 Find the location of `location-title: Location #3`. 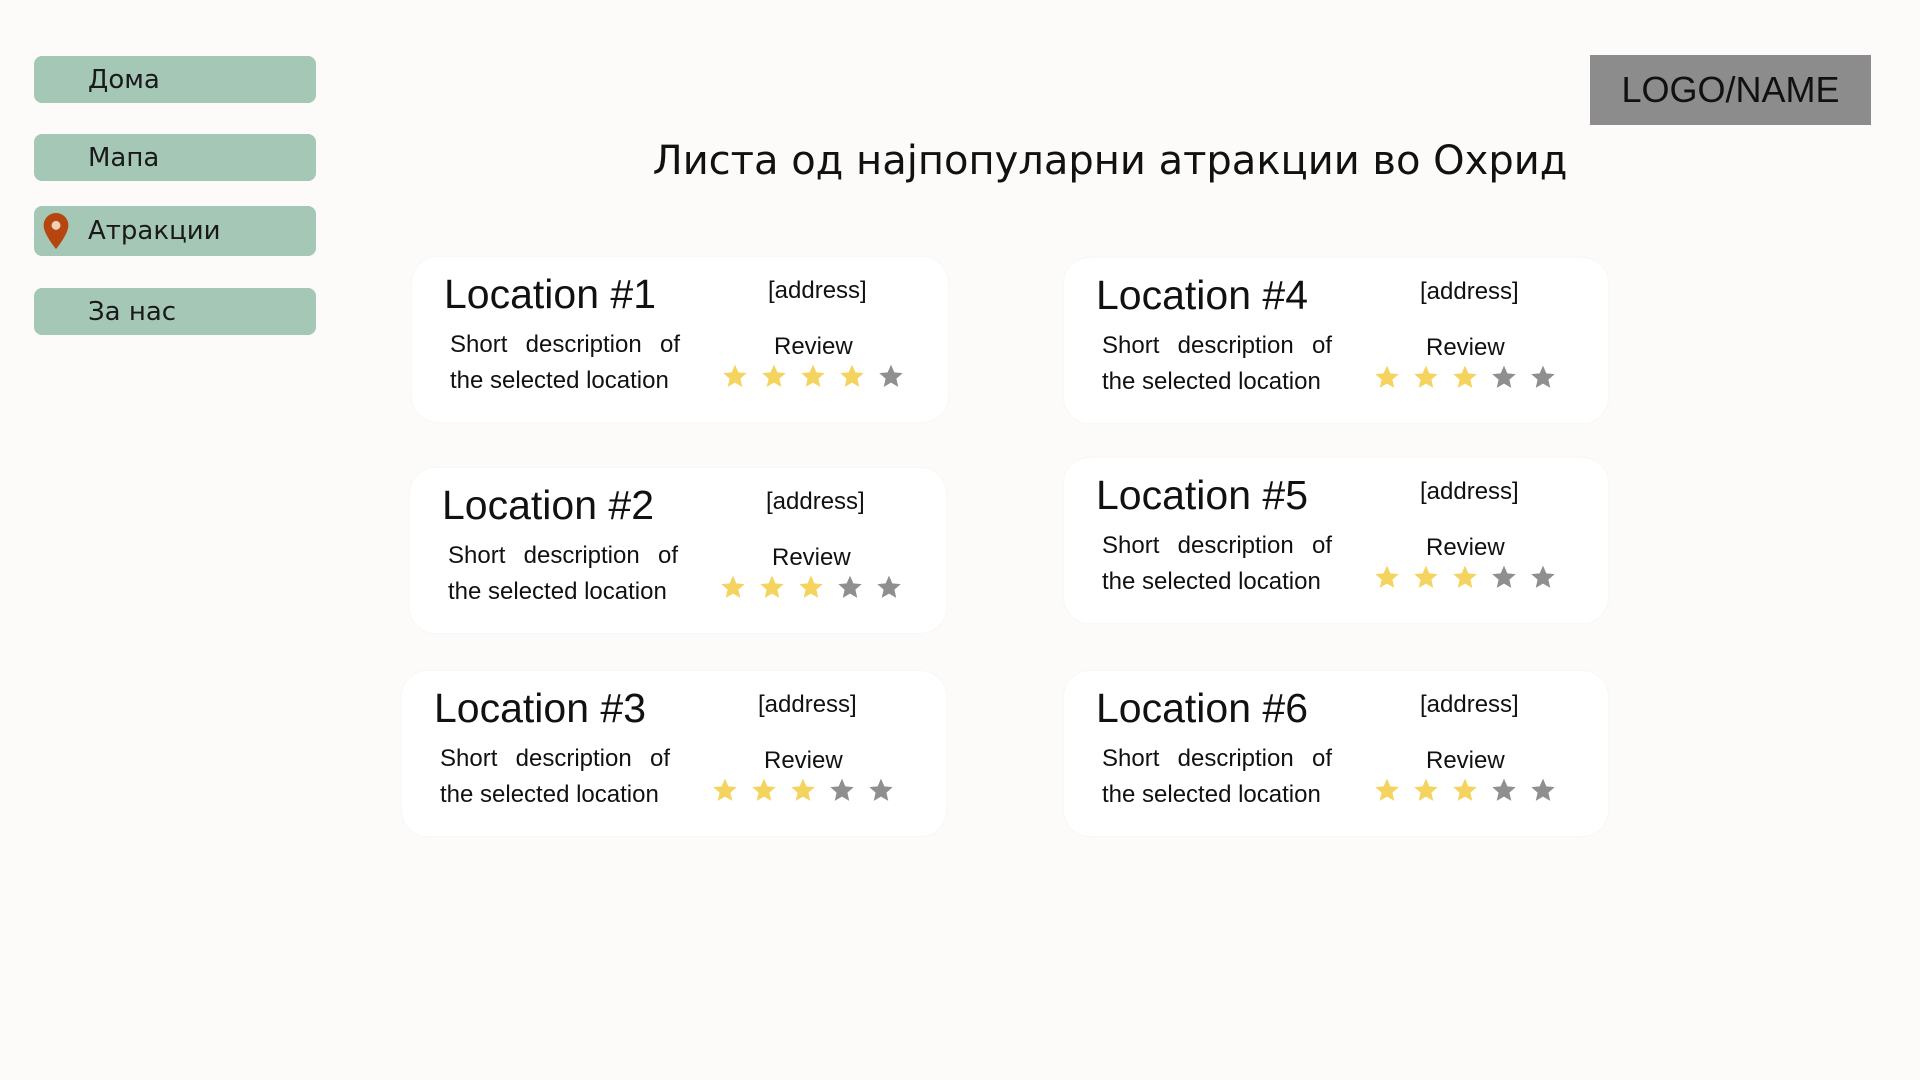

location-title: Location #3 is located at coordinates (540, 708).